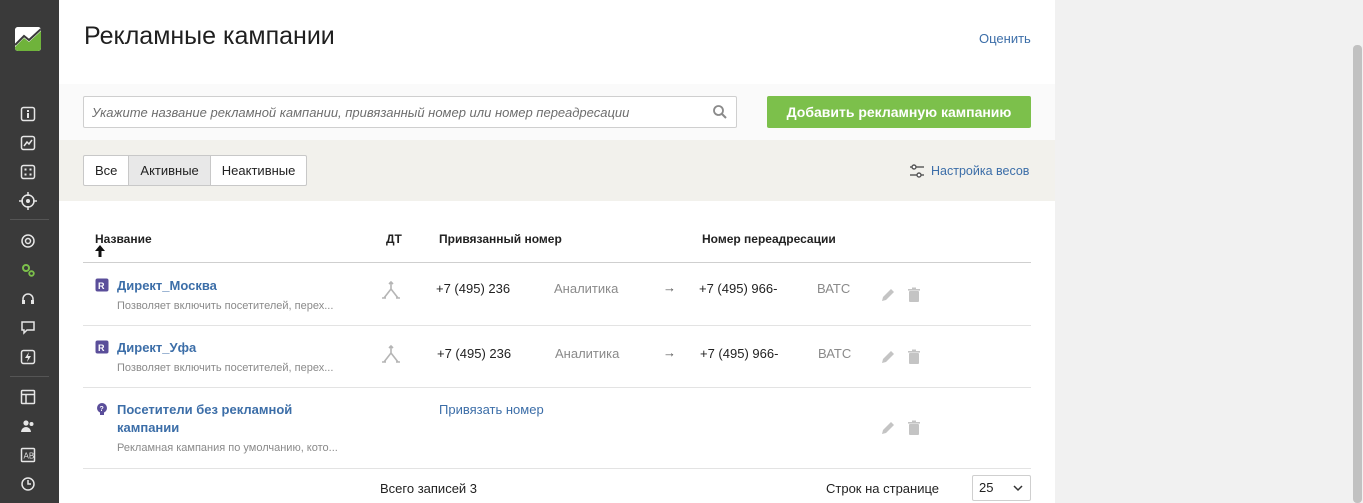 The height and width of the screenshot is (503, 1363). What do you see at coordinates (917, 171) in the screenshot?
I see `sliders-icon` at bounding box center [917, 171].